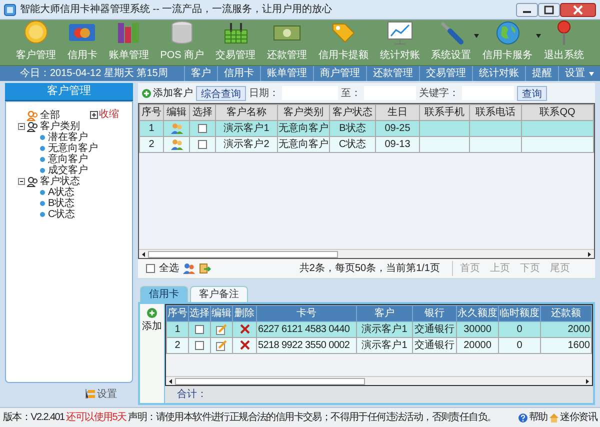 This screenshot has height=427, width=600. What do you see at coordinates (523, 417) in the screenshot?
I see `help-icon` at bounding box center [523, 417].